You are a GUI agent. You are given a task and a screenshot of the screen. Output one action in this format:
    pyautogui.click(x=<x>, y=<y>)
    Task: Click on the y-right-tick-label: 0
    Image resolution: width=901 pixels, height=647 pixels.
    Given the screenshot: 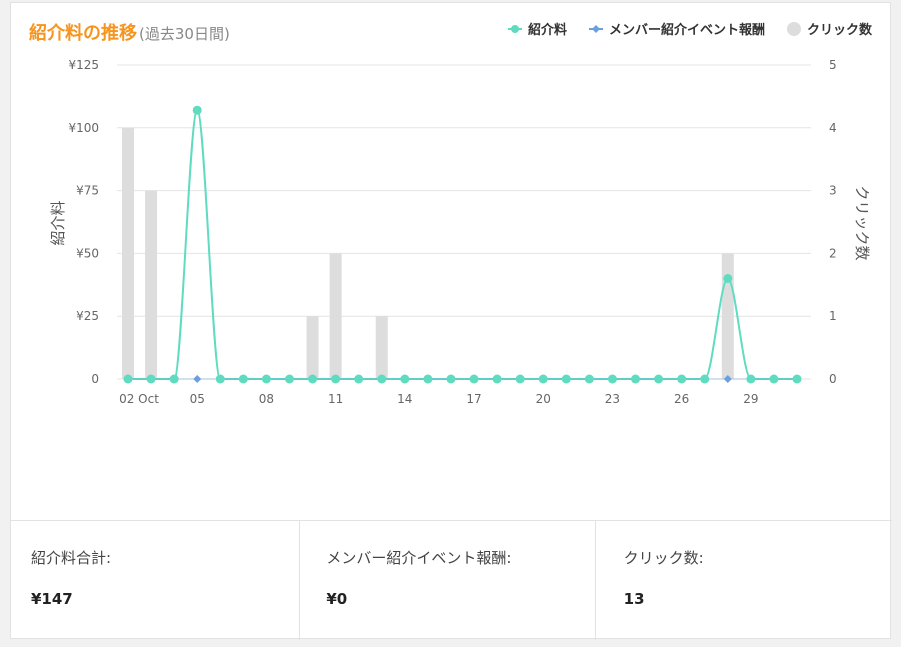 What is the action you would take?
    pyautogui.click(x=833, y=379)
    